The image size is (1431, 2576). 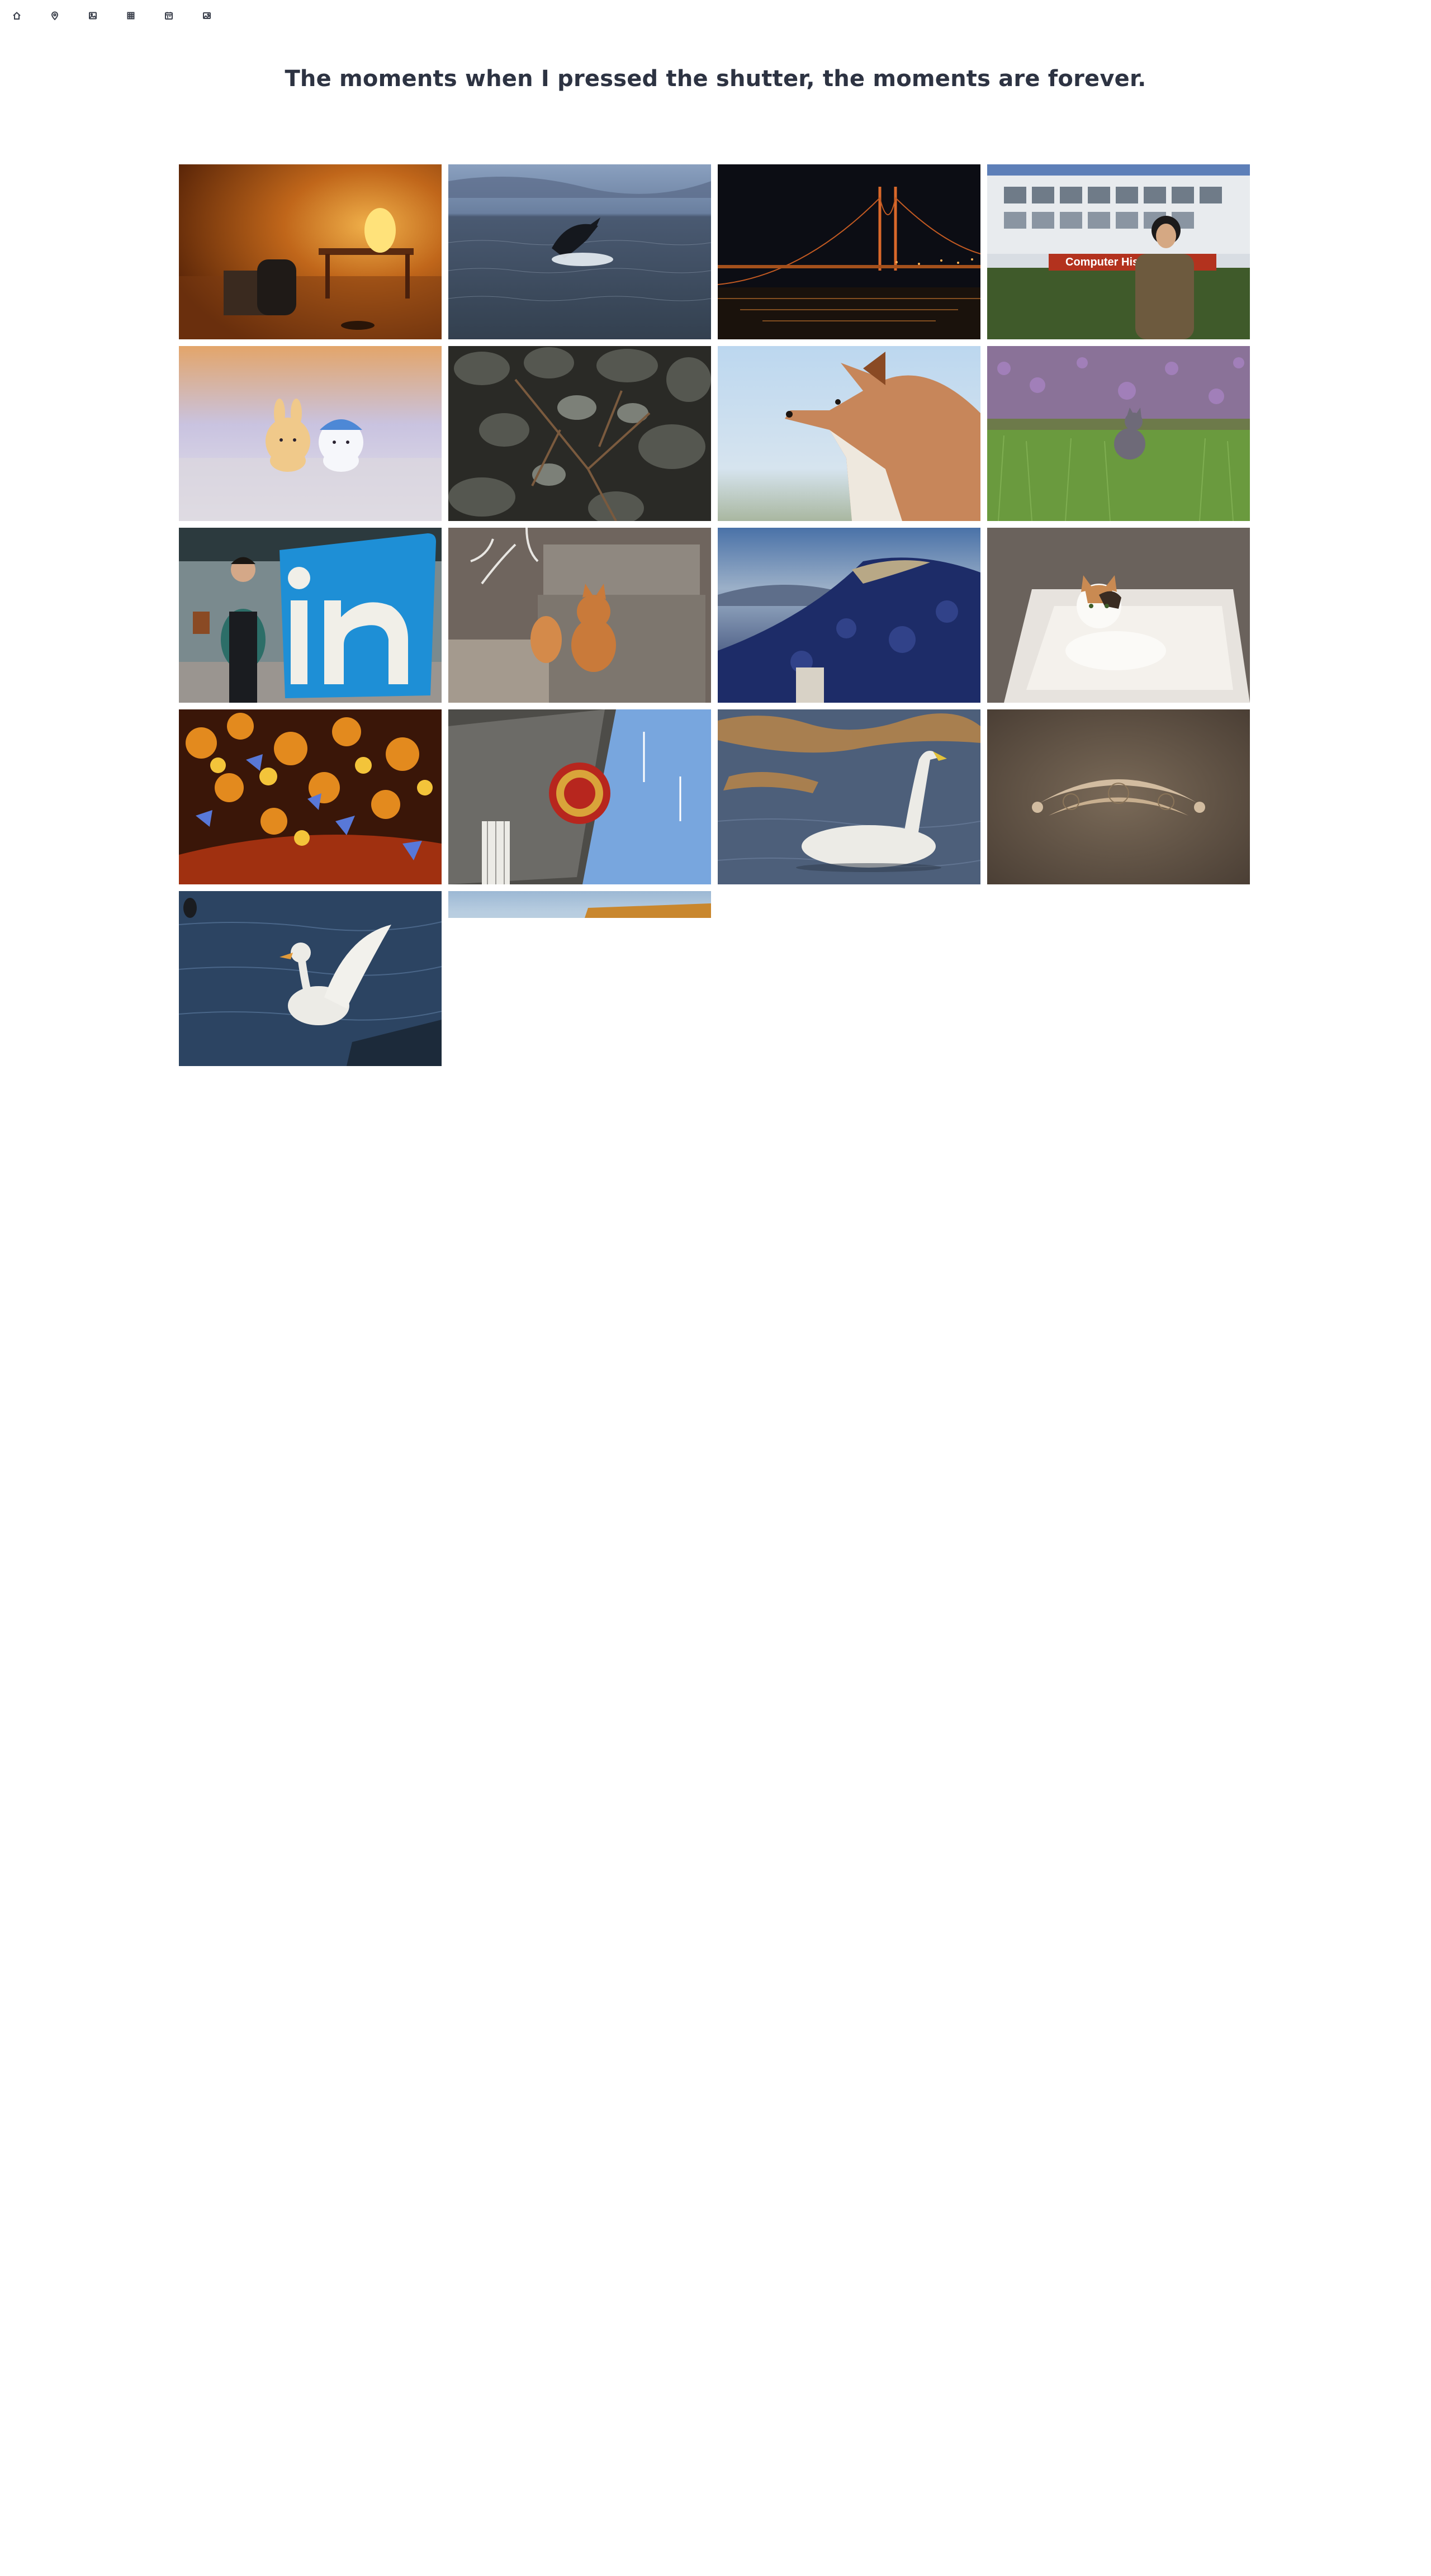 I want to click on photo-golden-gate-night, so click(x=849, y=251).